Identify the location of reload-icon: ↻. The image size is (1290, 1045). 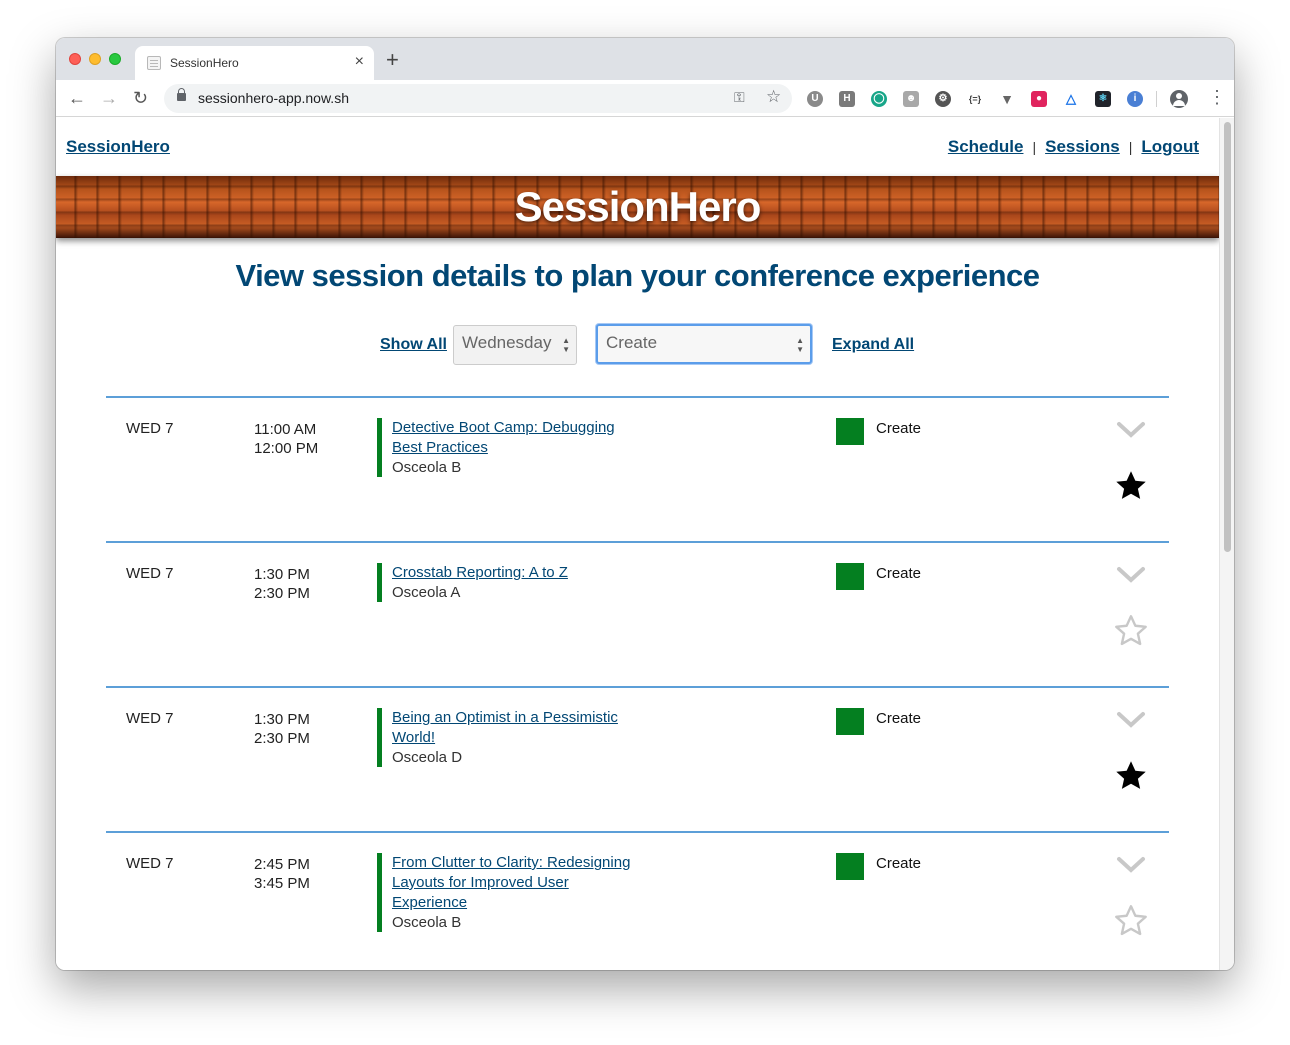
(140, 98).